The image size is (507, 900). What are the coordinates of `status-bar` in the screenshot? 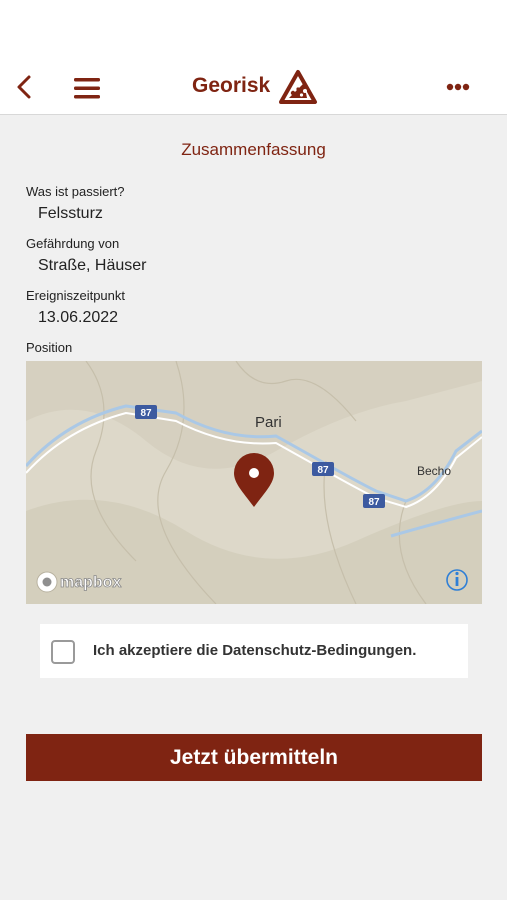 It's located at (253, 30).